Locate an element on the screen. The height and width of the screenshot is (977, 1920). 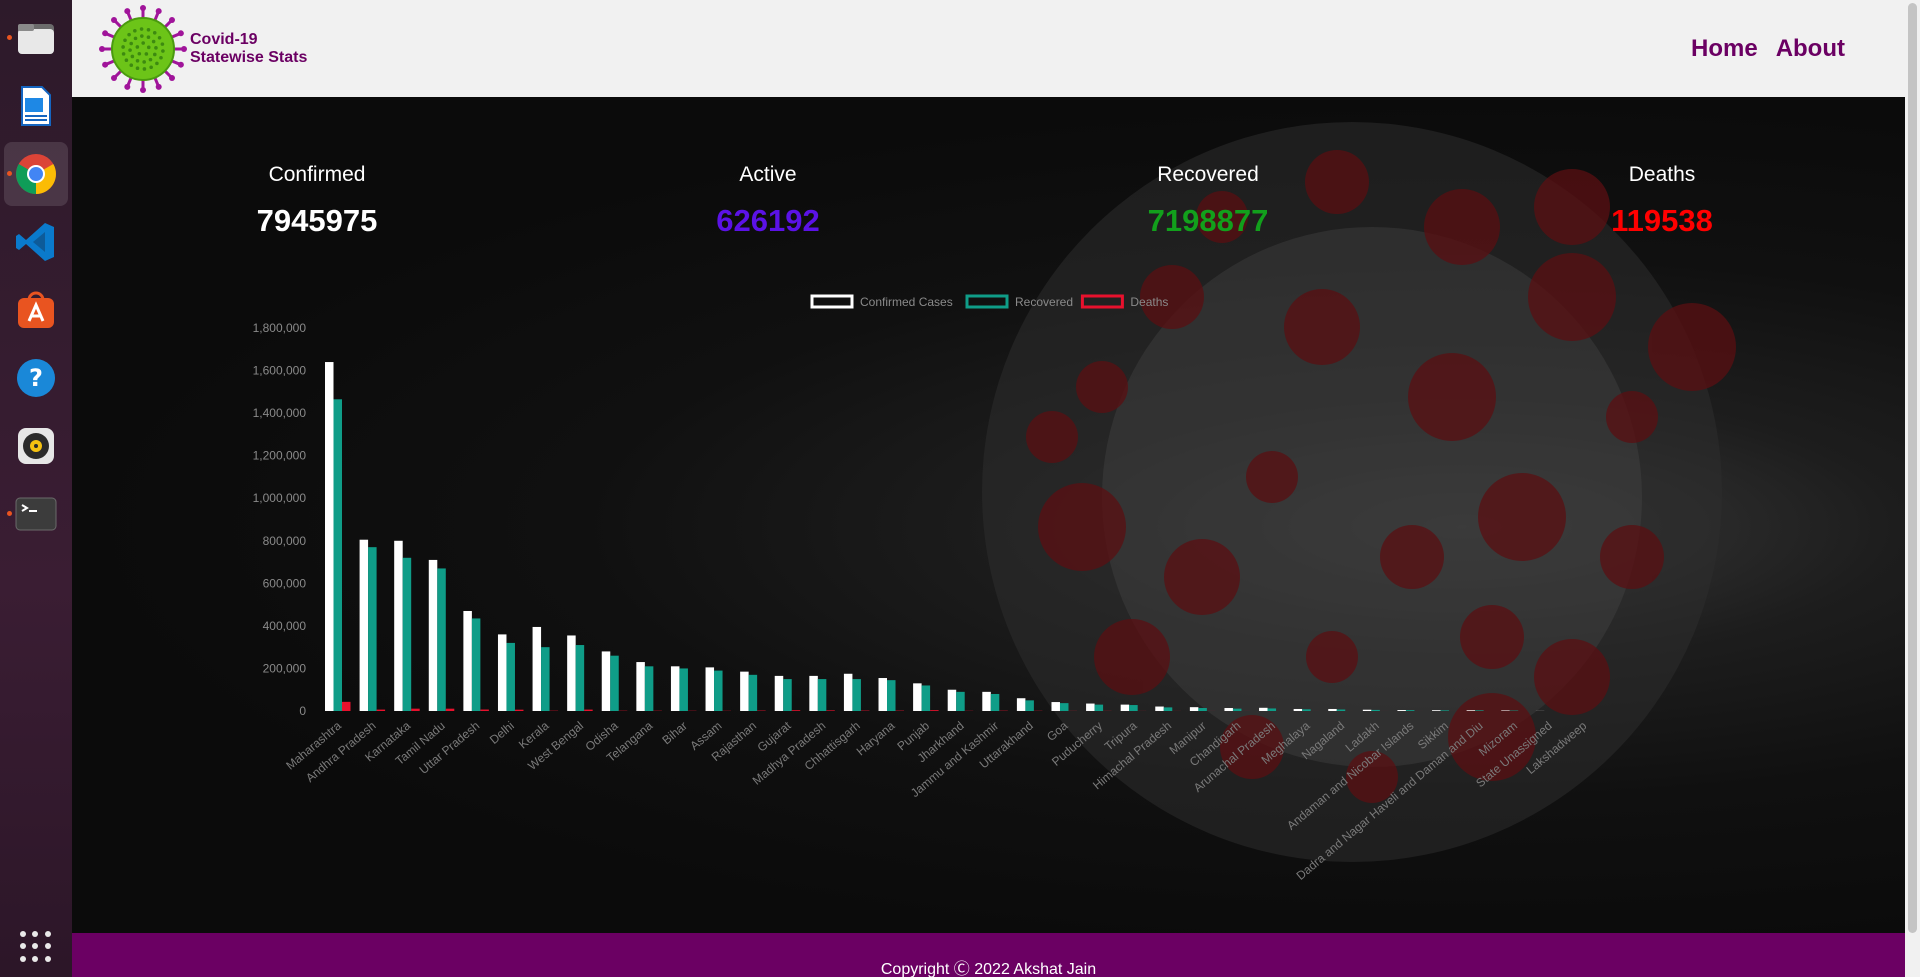
dock-item-ubuntu-software is located at coordinates (36, 310).